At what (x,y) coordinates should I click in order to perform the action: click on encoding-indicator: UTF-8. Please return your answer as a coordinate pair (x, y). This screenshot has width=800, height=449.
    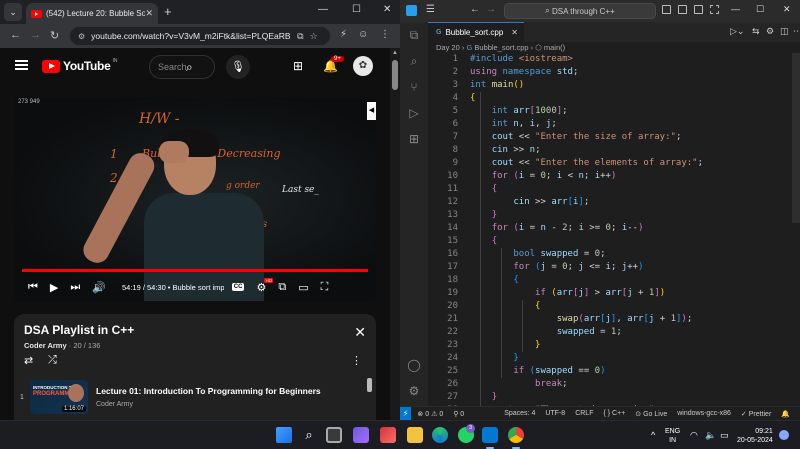
    Looking at the image, I should click on (555, 413).